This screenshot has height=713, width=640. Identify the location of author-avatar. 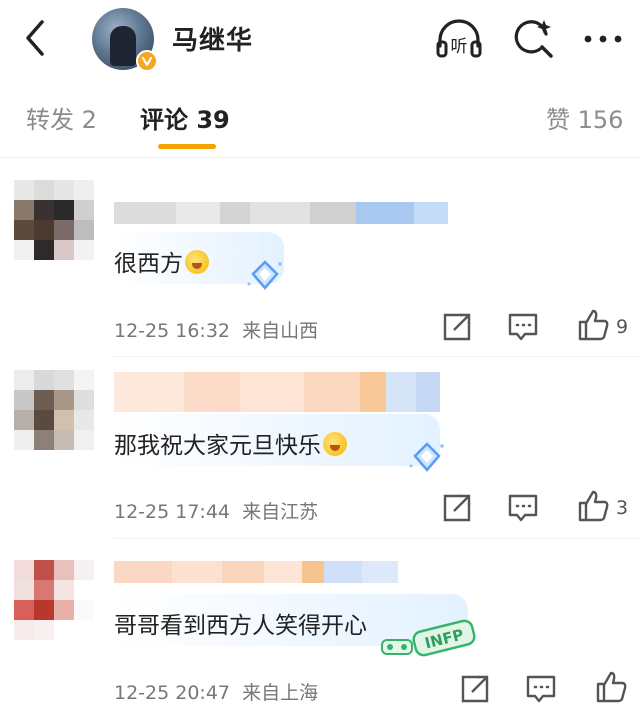
(125, 40).